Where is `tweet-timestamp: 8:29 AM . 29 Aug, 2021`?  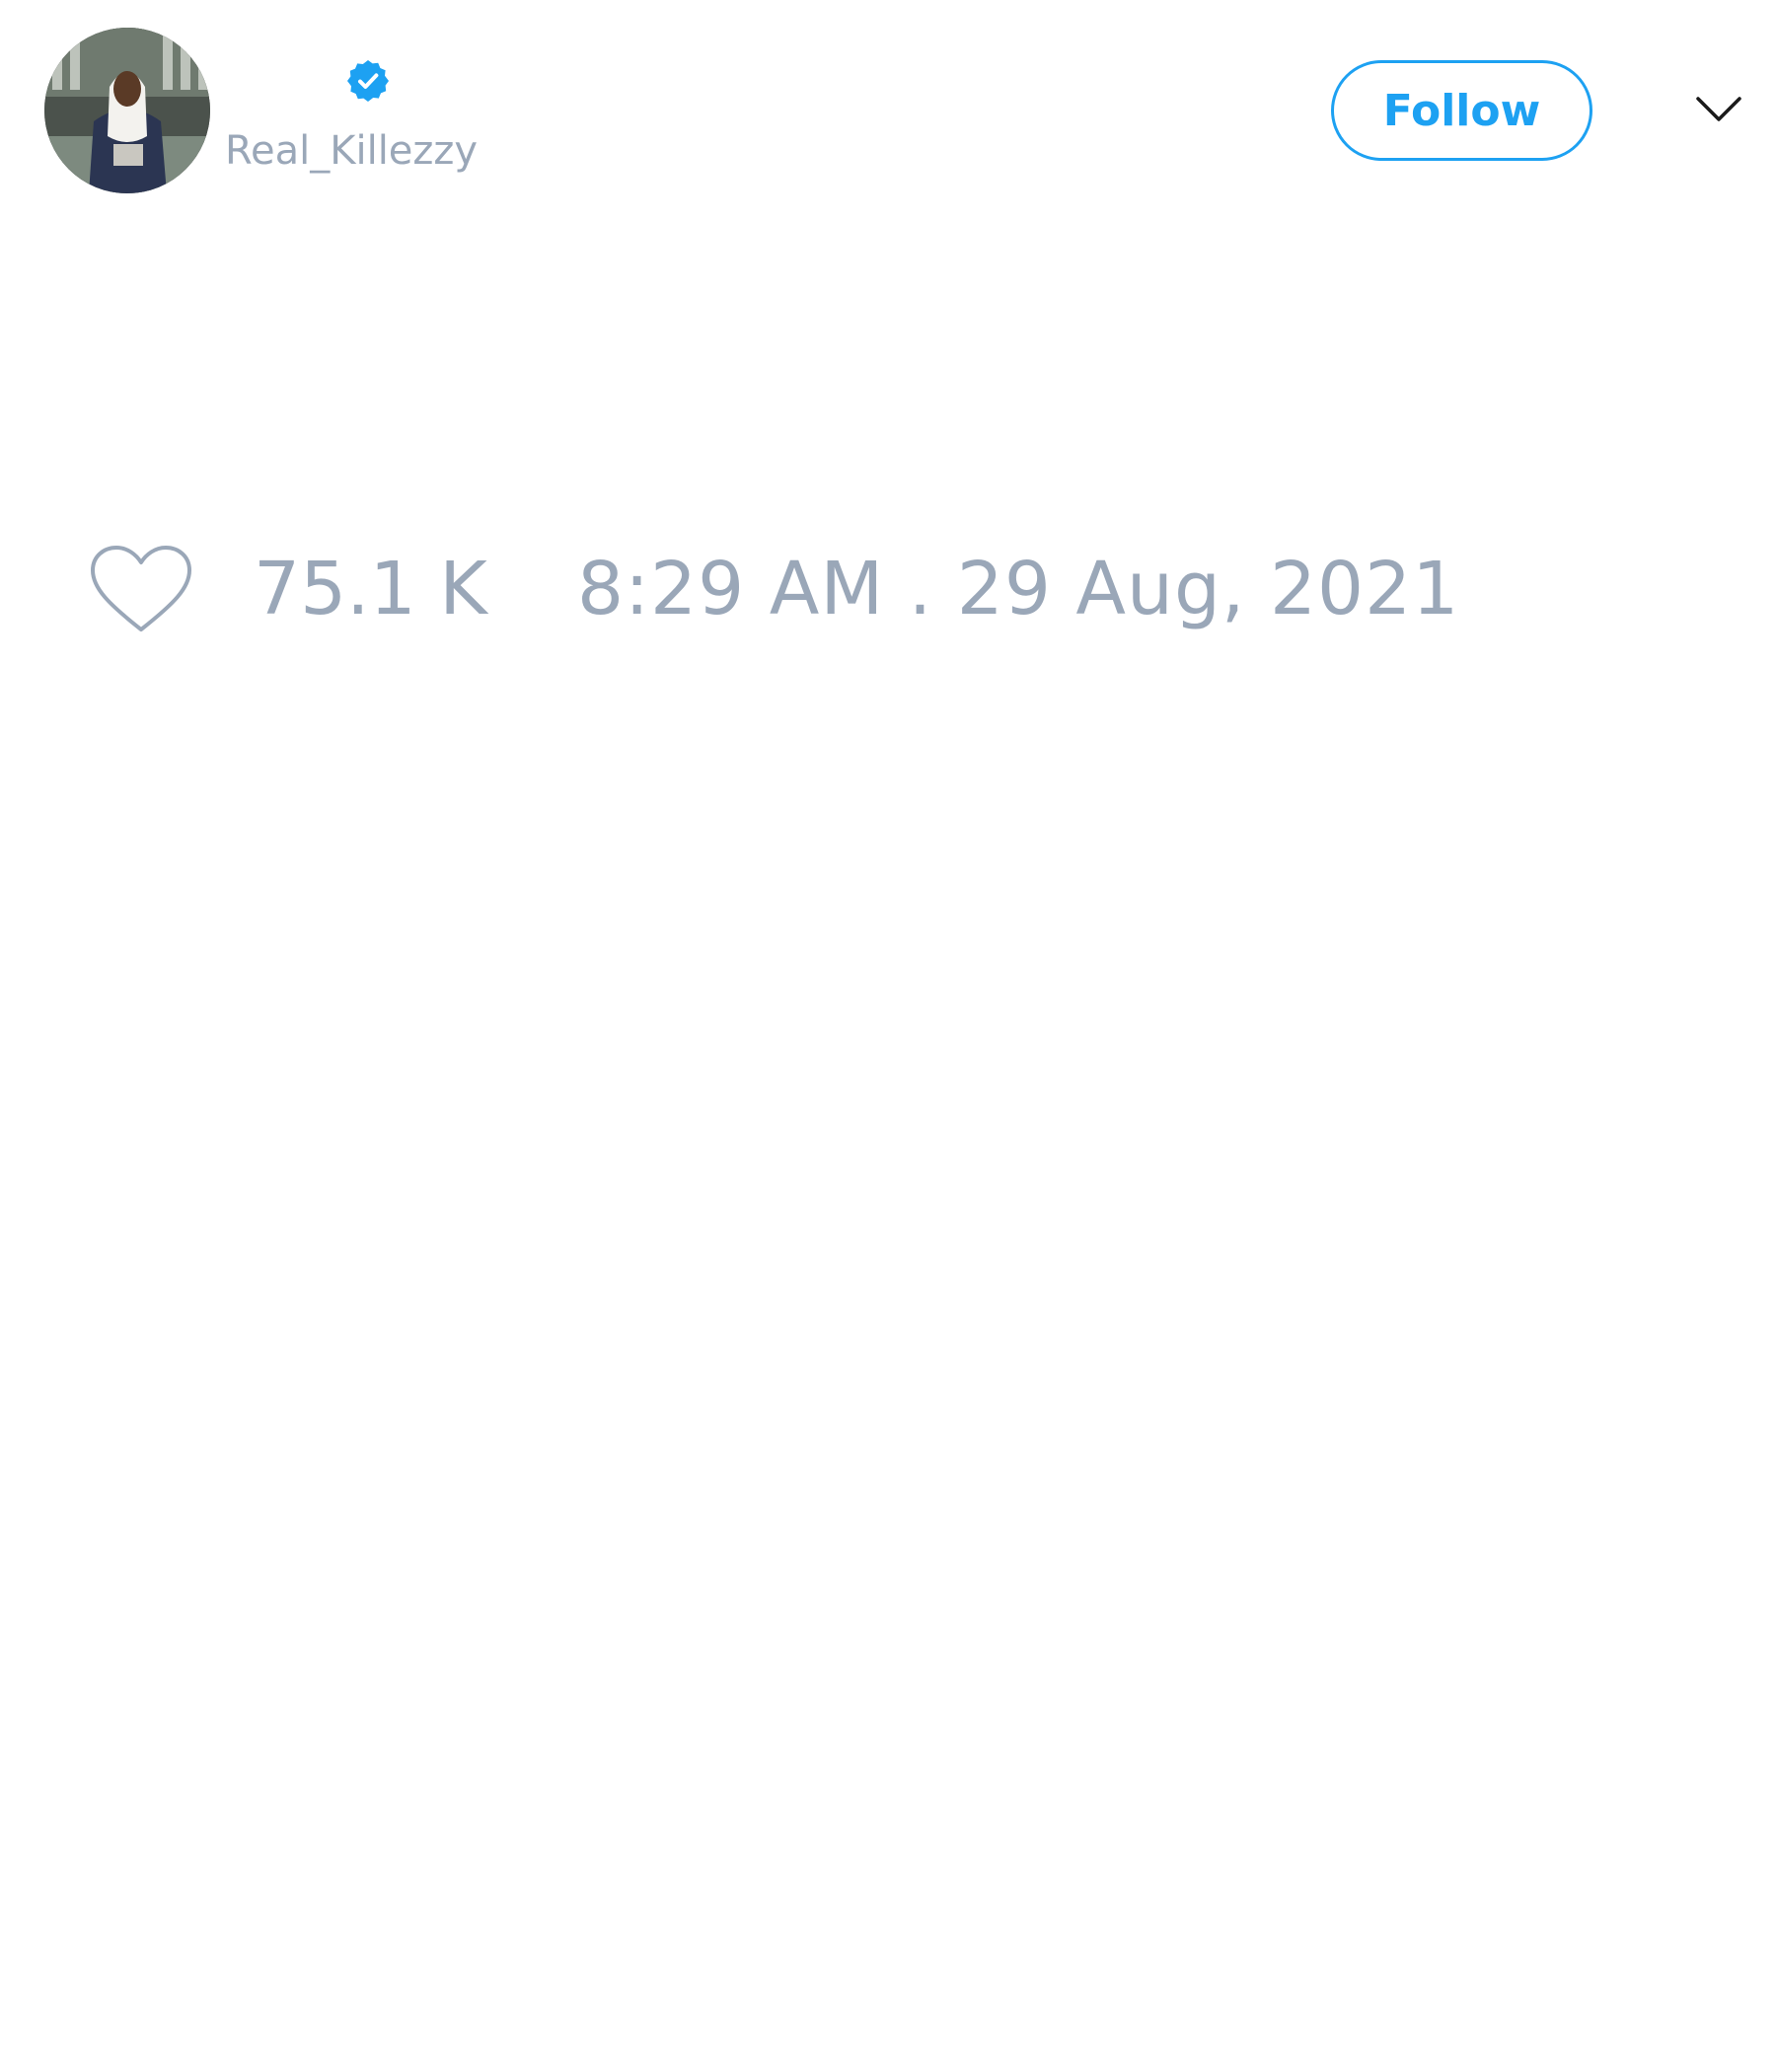
tweet-timestamp: 8:29 AM . 29 Aug, 2021 is located at coordinates (1018, 589).